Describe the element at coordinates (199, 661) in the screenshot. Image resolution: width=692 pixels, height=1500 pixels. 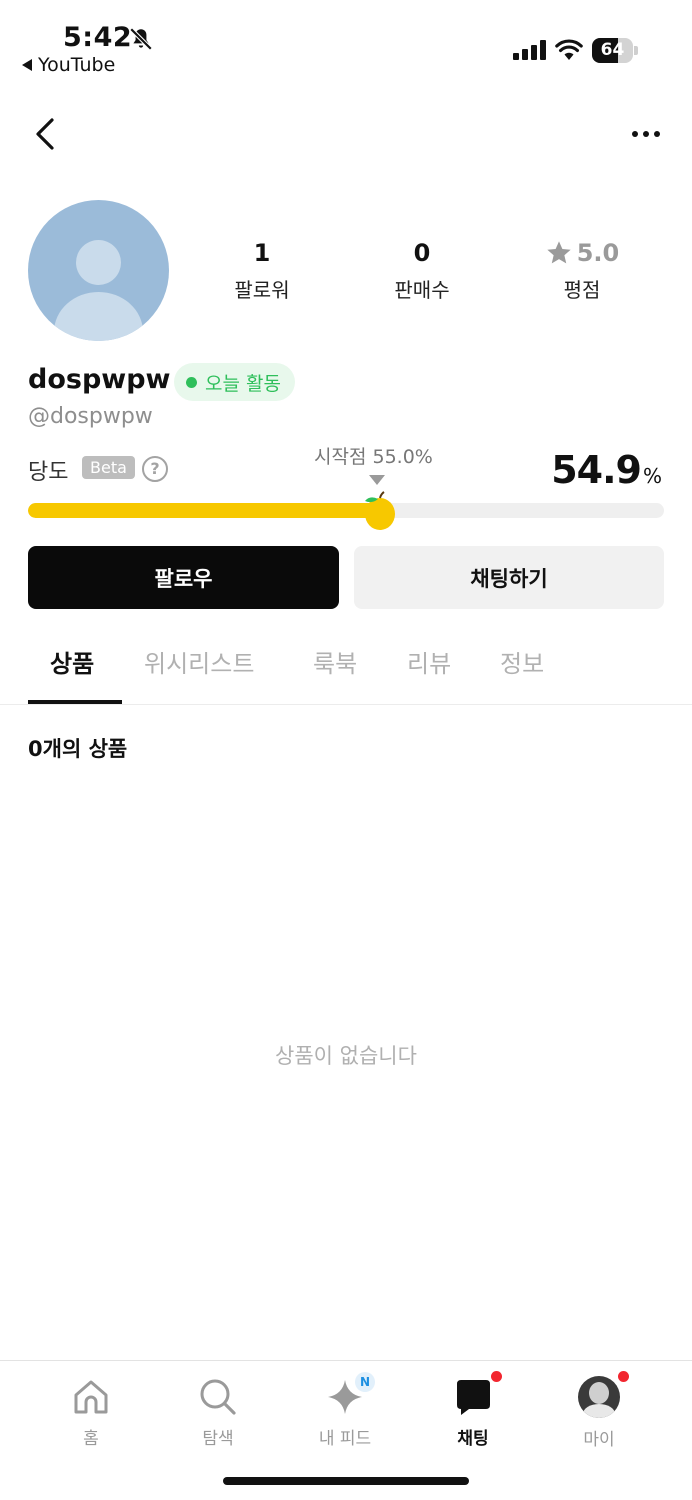
I see `tab-wishlist: 위시리스트` at that location.